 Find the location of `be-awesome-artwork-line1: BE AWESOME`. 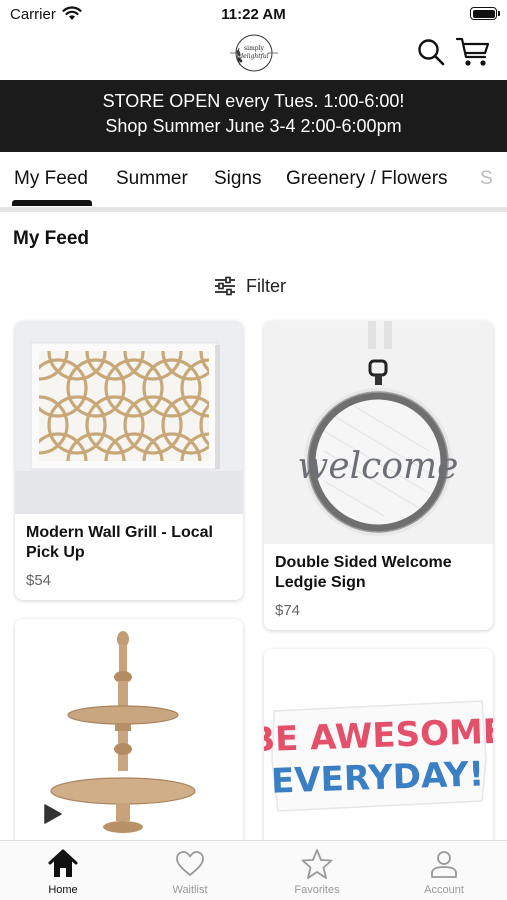

be-awesome-artwork-line1: BE AWESOME is located at coordinates (378, 736).